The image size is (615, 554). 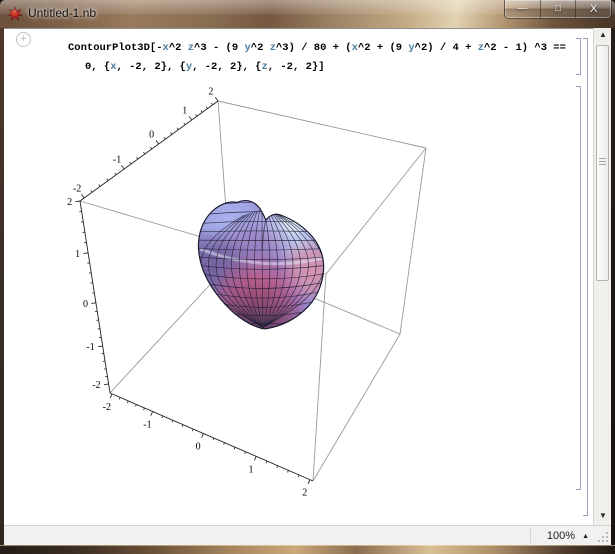 I want to click on scrollbar-thumb-grip-icon, so click(x=602, y=162).